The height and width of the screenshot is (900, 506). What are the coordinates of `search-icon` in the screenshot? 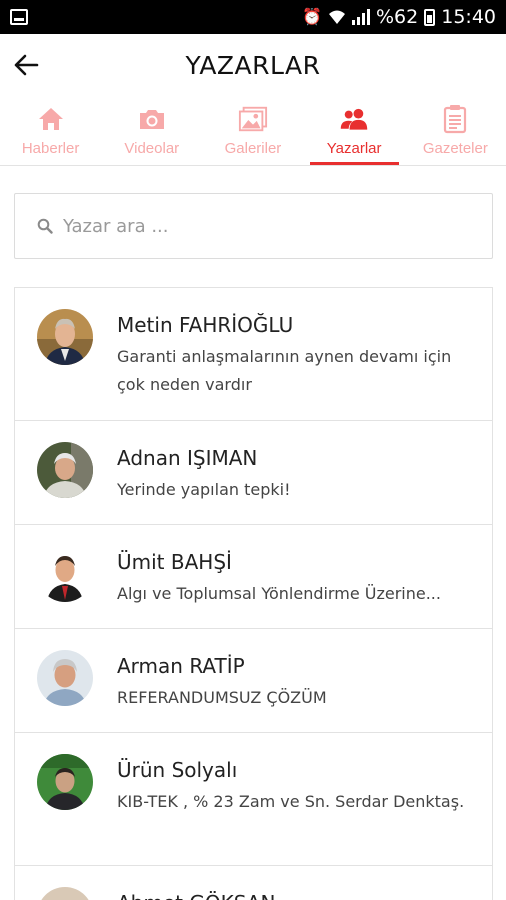 It's located at (45, 226).